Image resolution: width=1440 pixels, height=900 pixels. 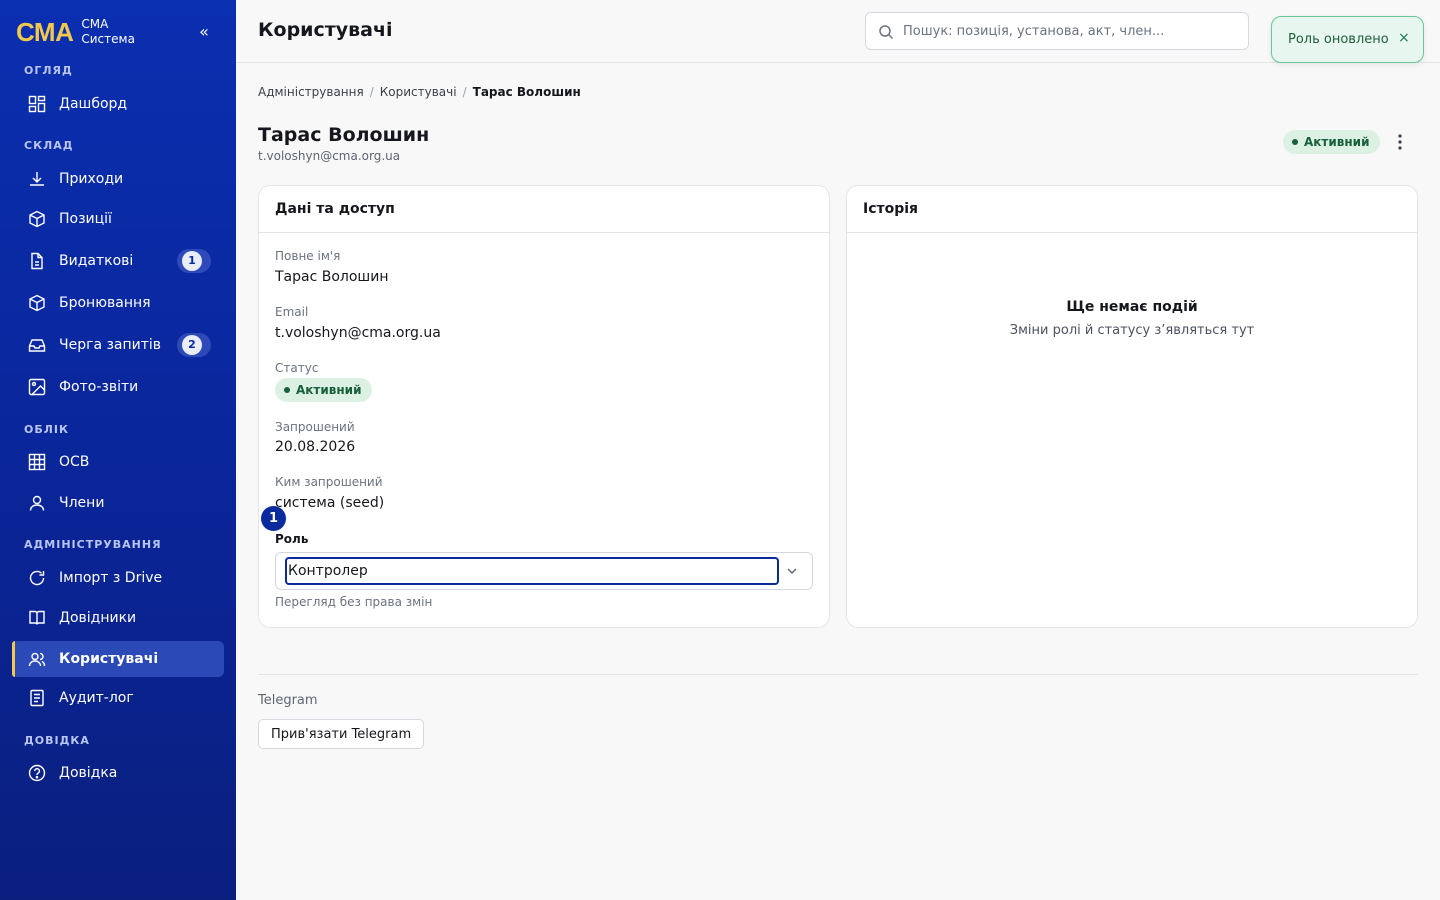 What do you see at coordinates (288, 700) in the screenshot?
I see `telegram-label: Telegram` at bounding box center [288, 700].